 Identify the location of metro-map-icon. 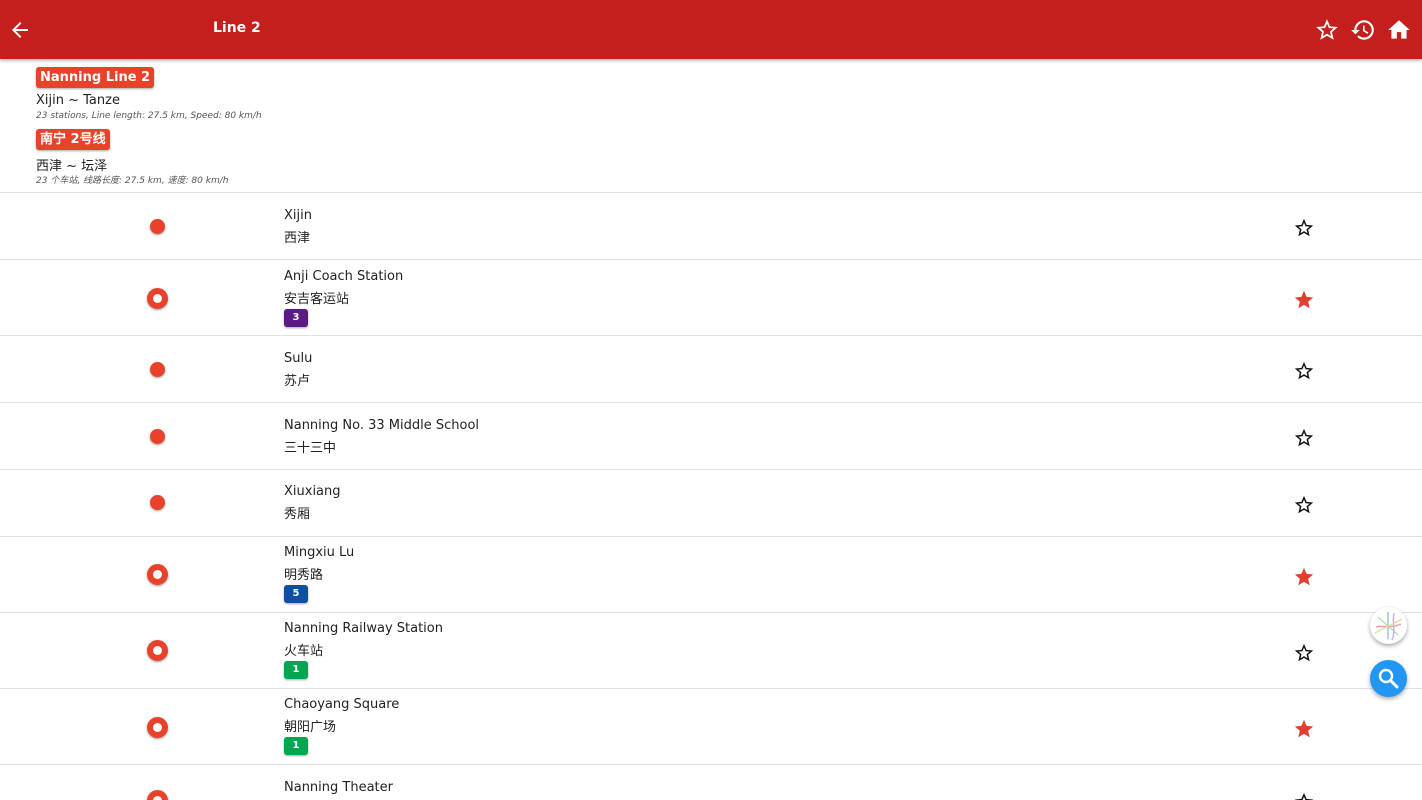
(1388, 626).